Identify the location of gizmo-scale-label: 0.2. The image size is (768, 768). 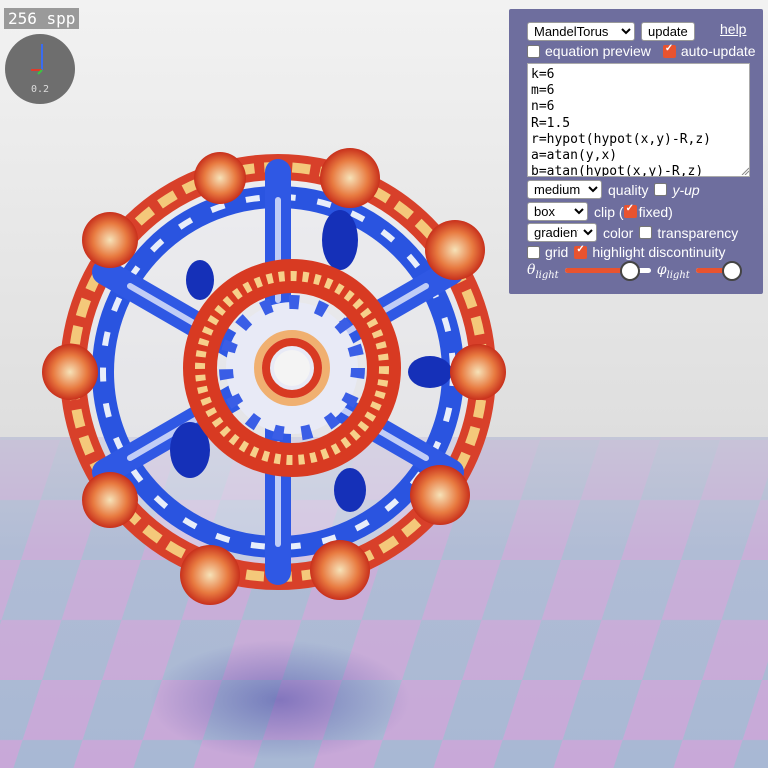
(40, 89).